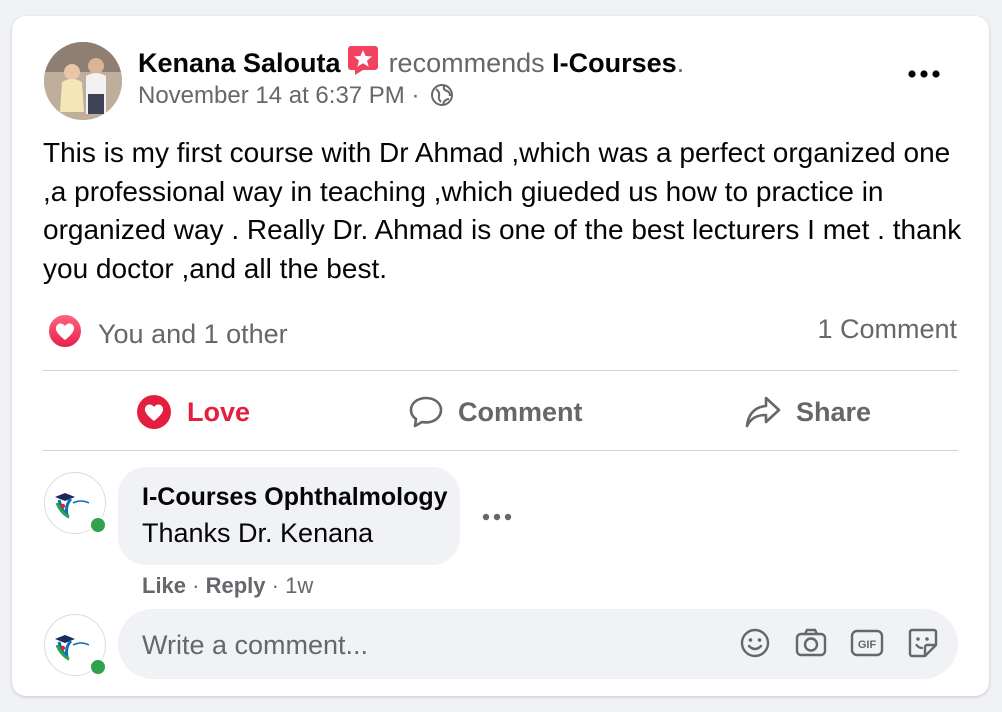 This screenshot has width=1002, height=712. Describe the element at coordinates (924, 74) in the screenshot. I see `post-options-icon` at that location.